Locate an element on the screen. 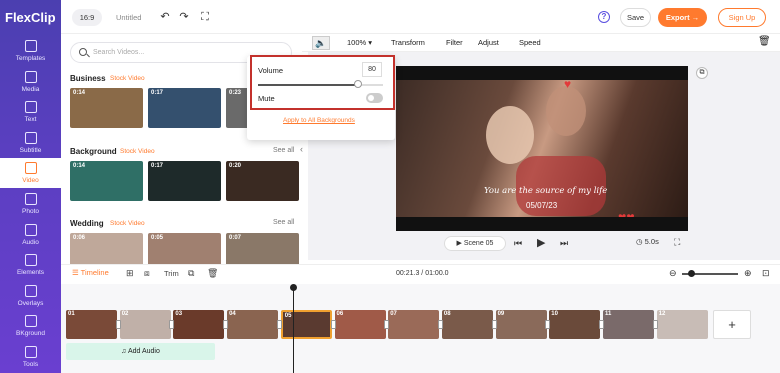  timeline-clip: 06 is located at coordinates (360, 324).